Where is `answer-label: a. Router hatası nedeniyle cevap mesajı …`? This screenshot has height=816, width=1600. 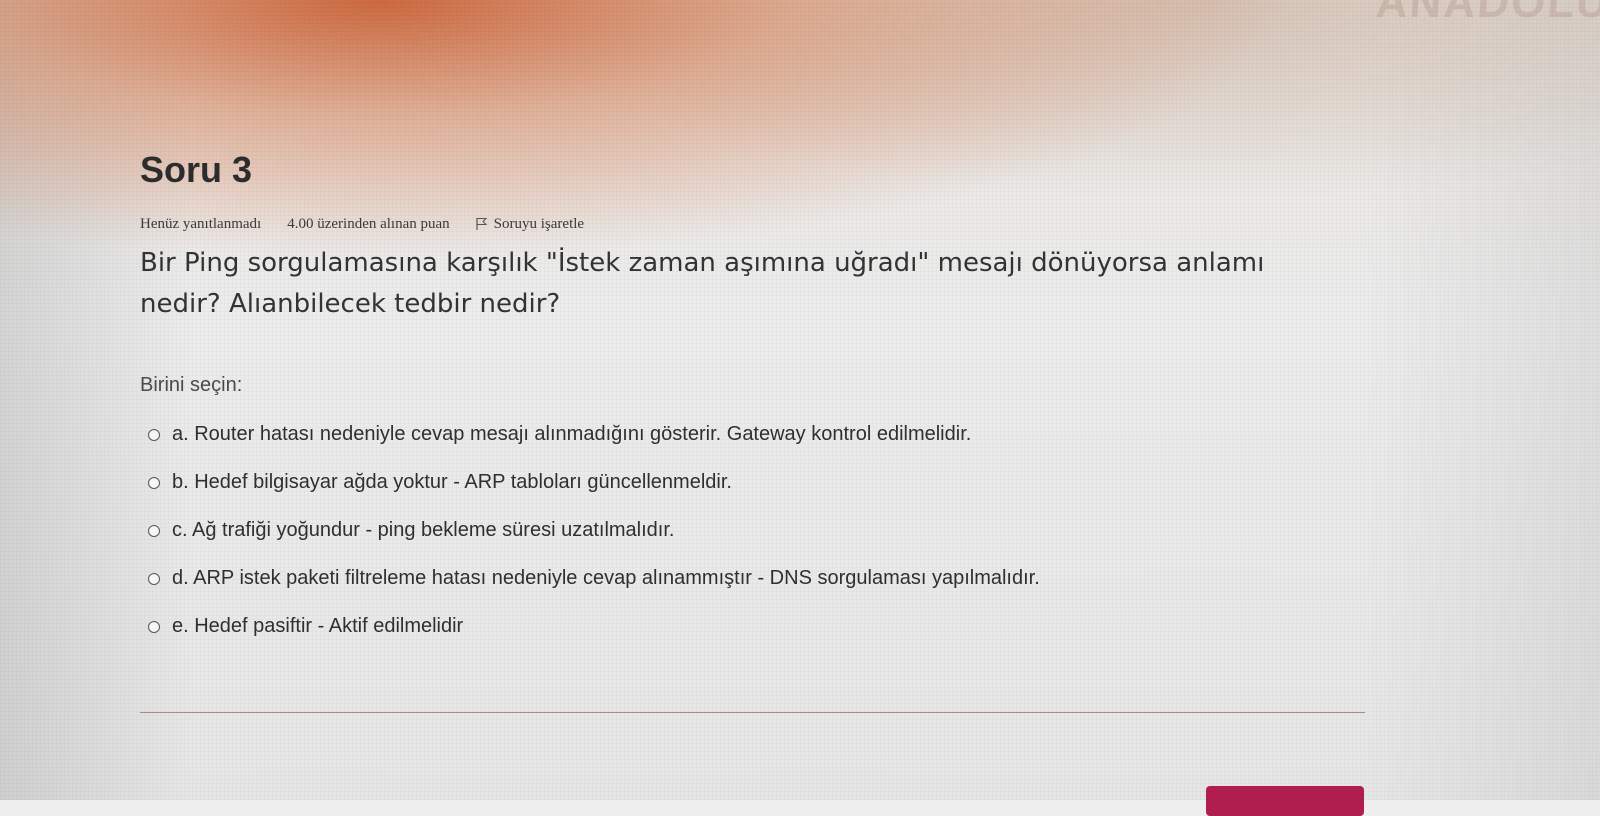
answer-label: a. Router hatası nedeniyle cevap mesajı … is located at coordinates (571, 434).